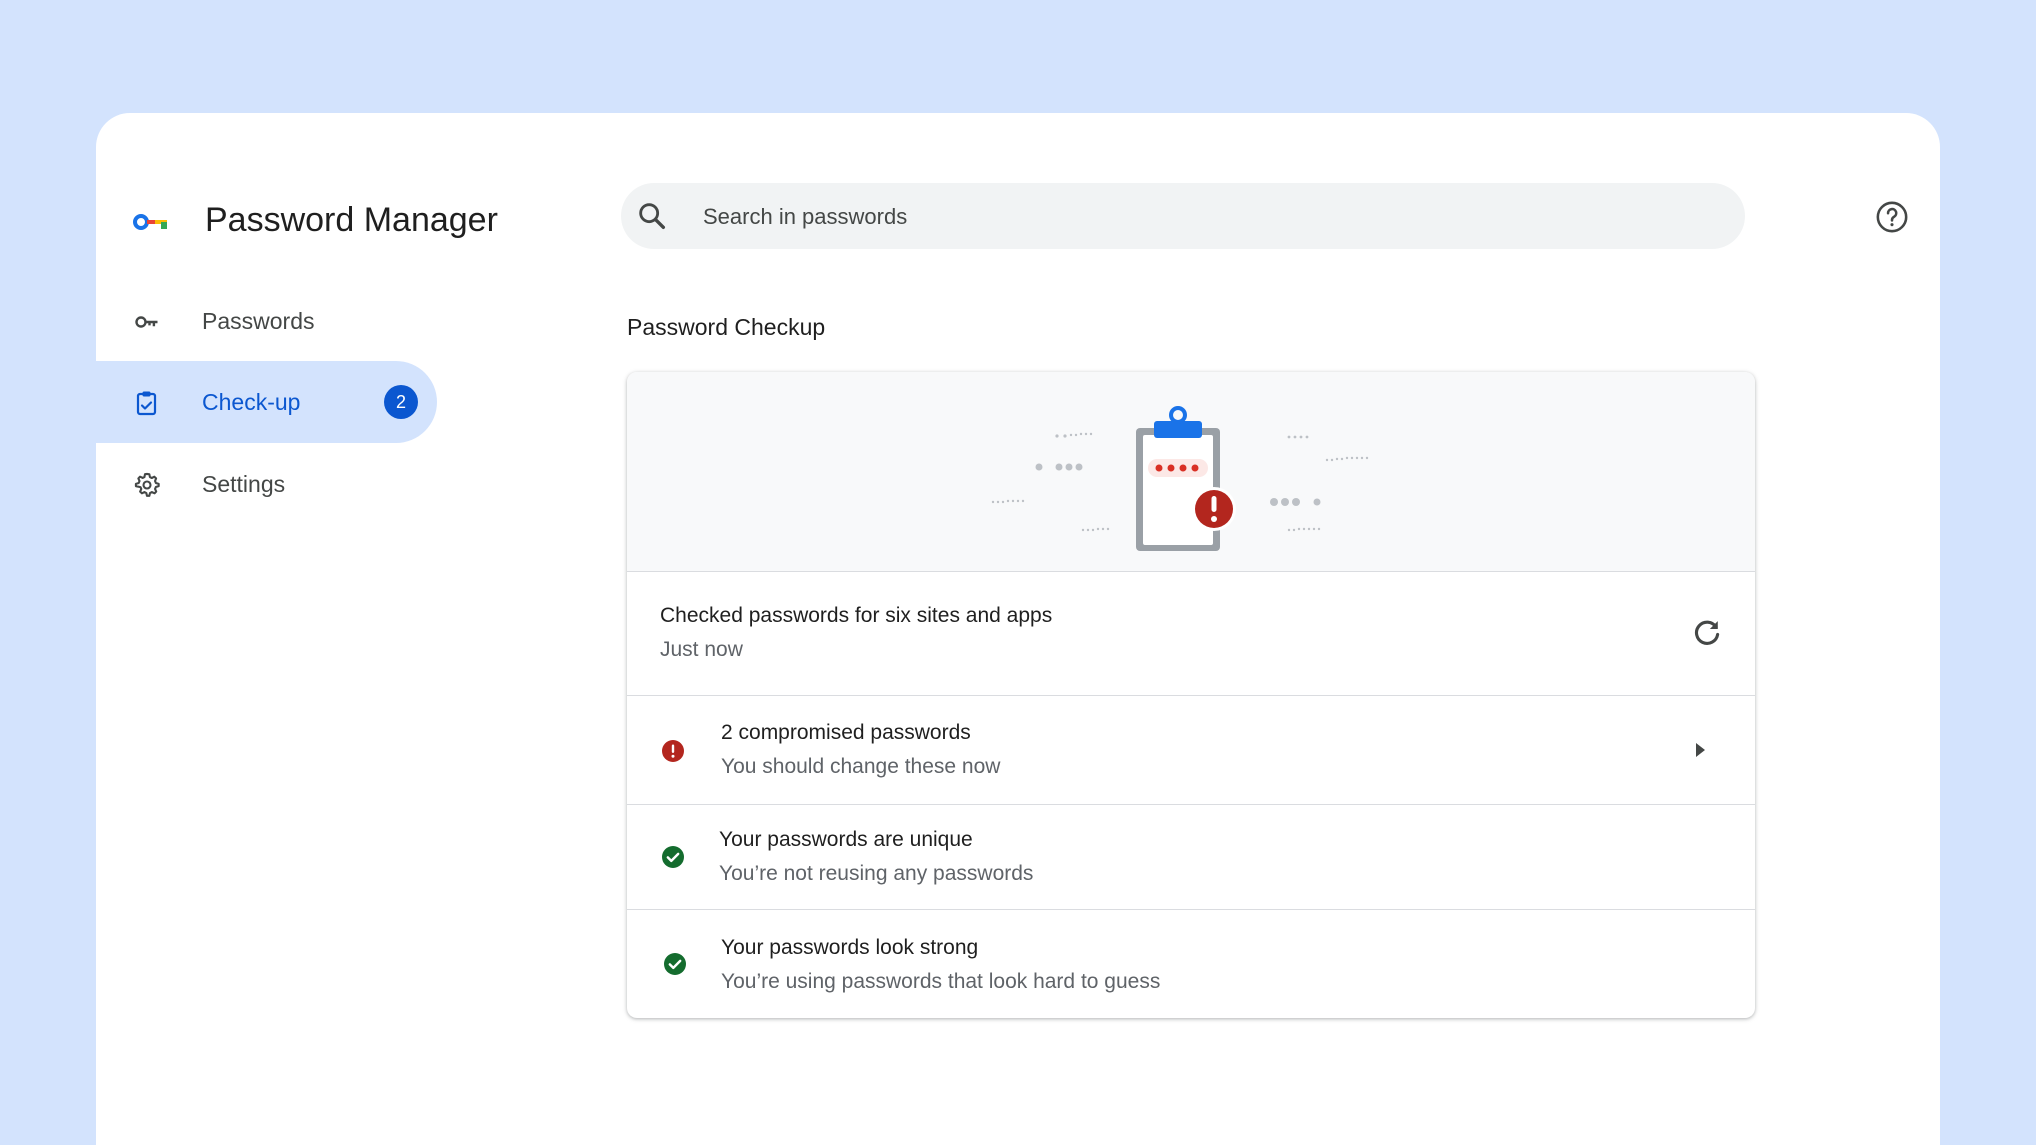  What do you see at coordinates (856, 615) in the screenshot?
I see `status-title: Checked passwords for six sites and apps` at bounding box center [856, 615].